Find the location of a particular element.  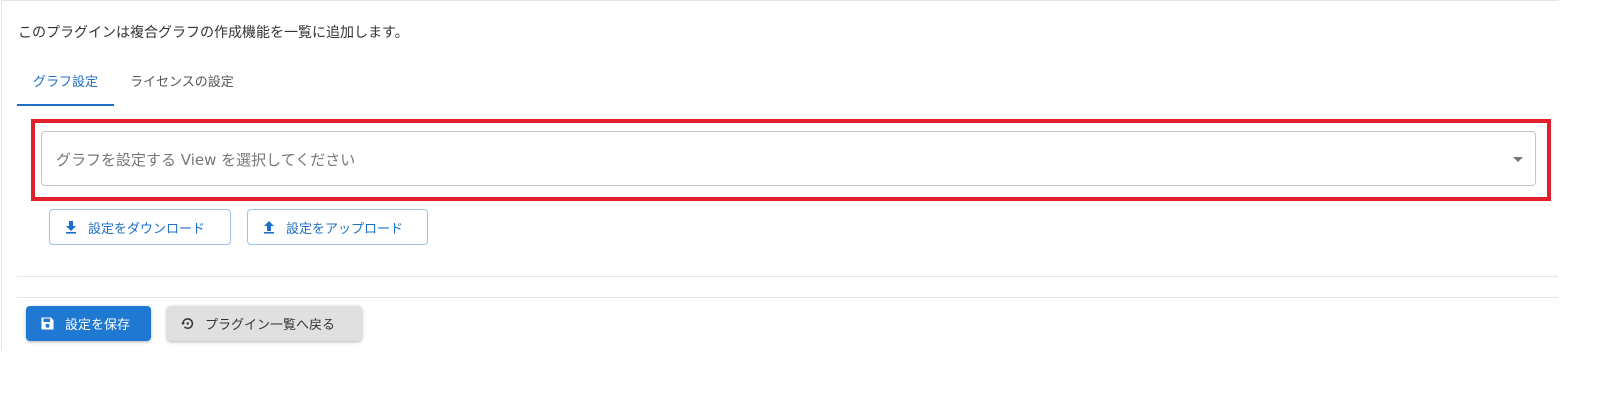

upload-settings-button: 設定をアップロード is located at coordinates (337, 227).